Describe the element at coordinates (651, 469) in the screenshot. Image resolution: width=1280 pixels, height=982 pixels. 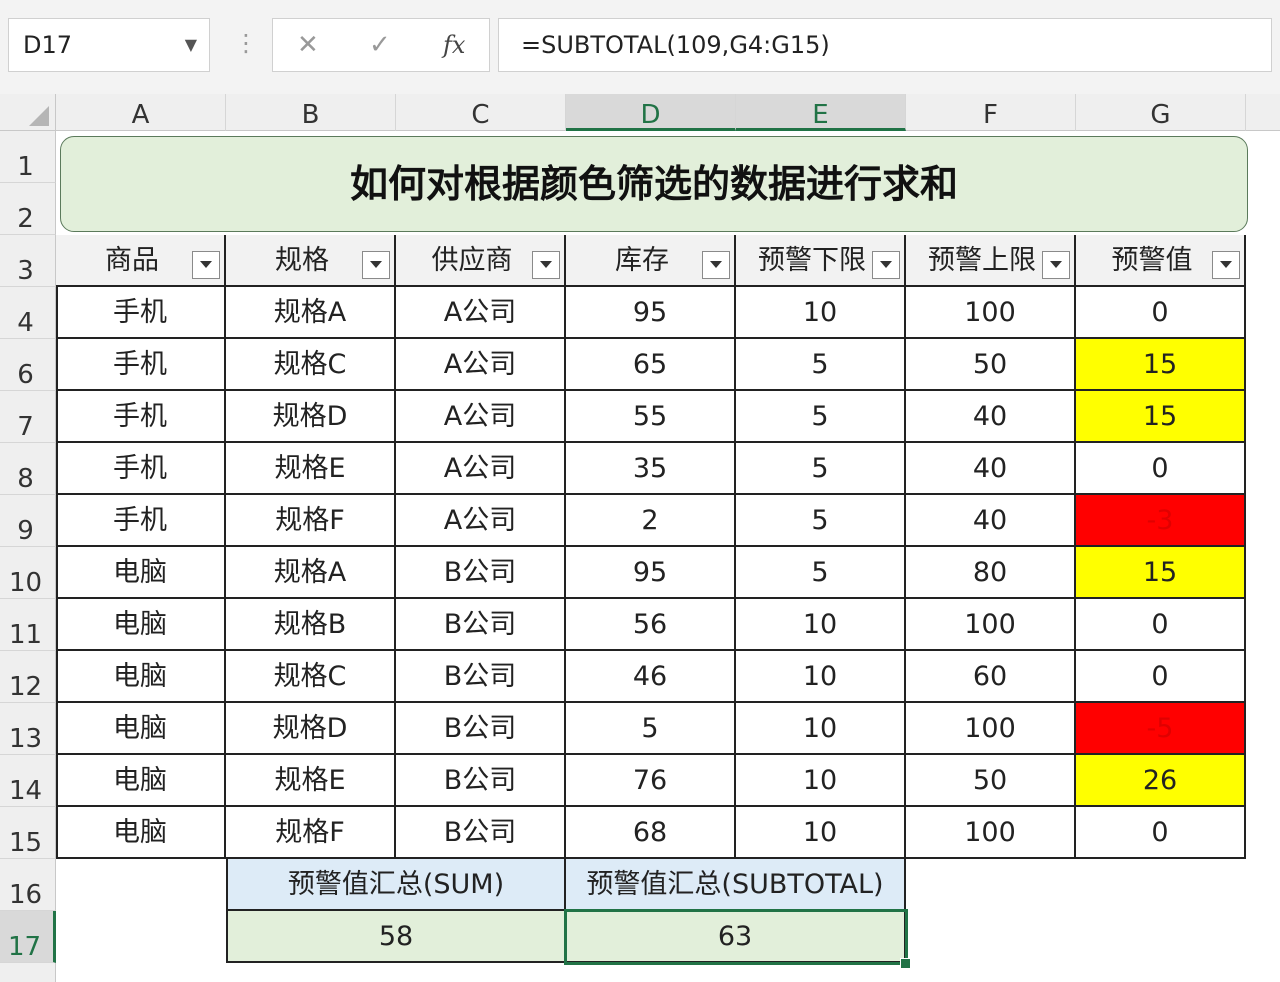
I see `cell-stock: 35` at that location.